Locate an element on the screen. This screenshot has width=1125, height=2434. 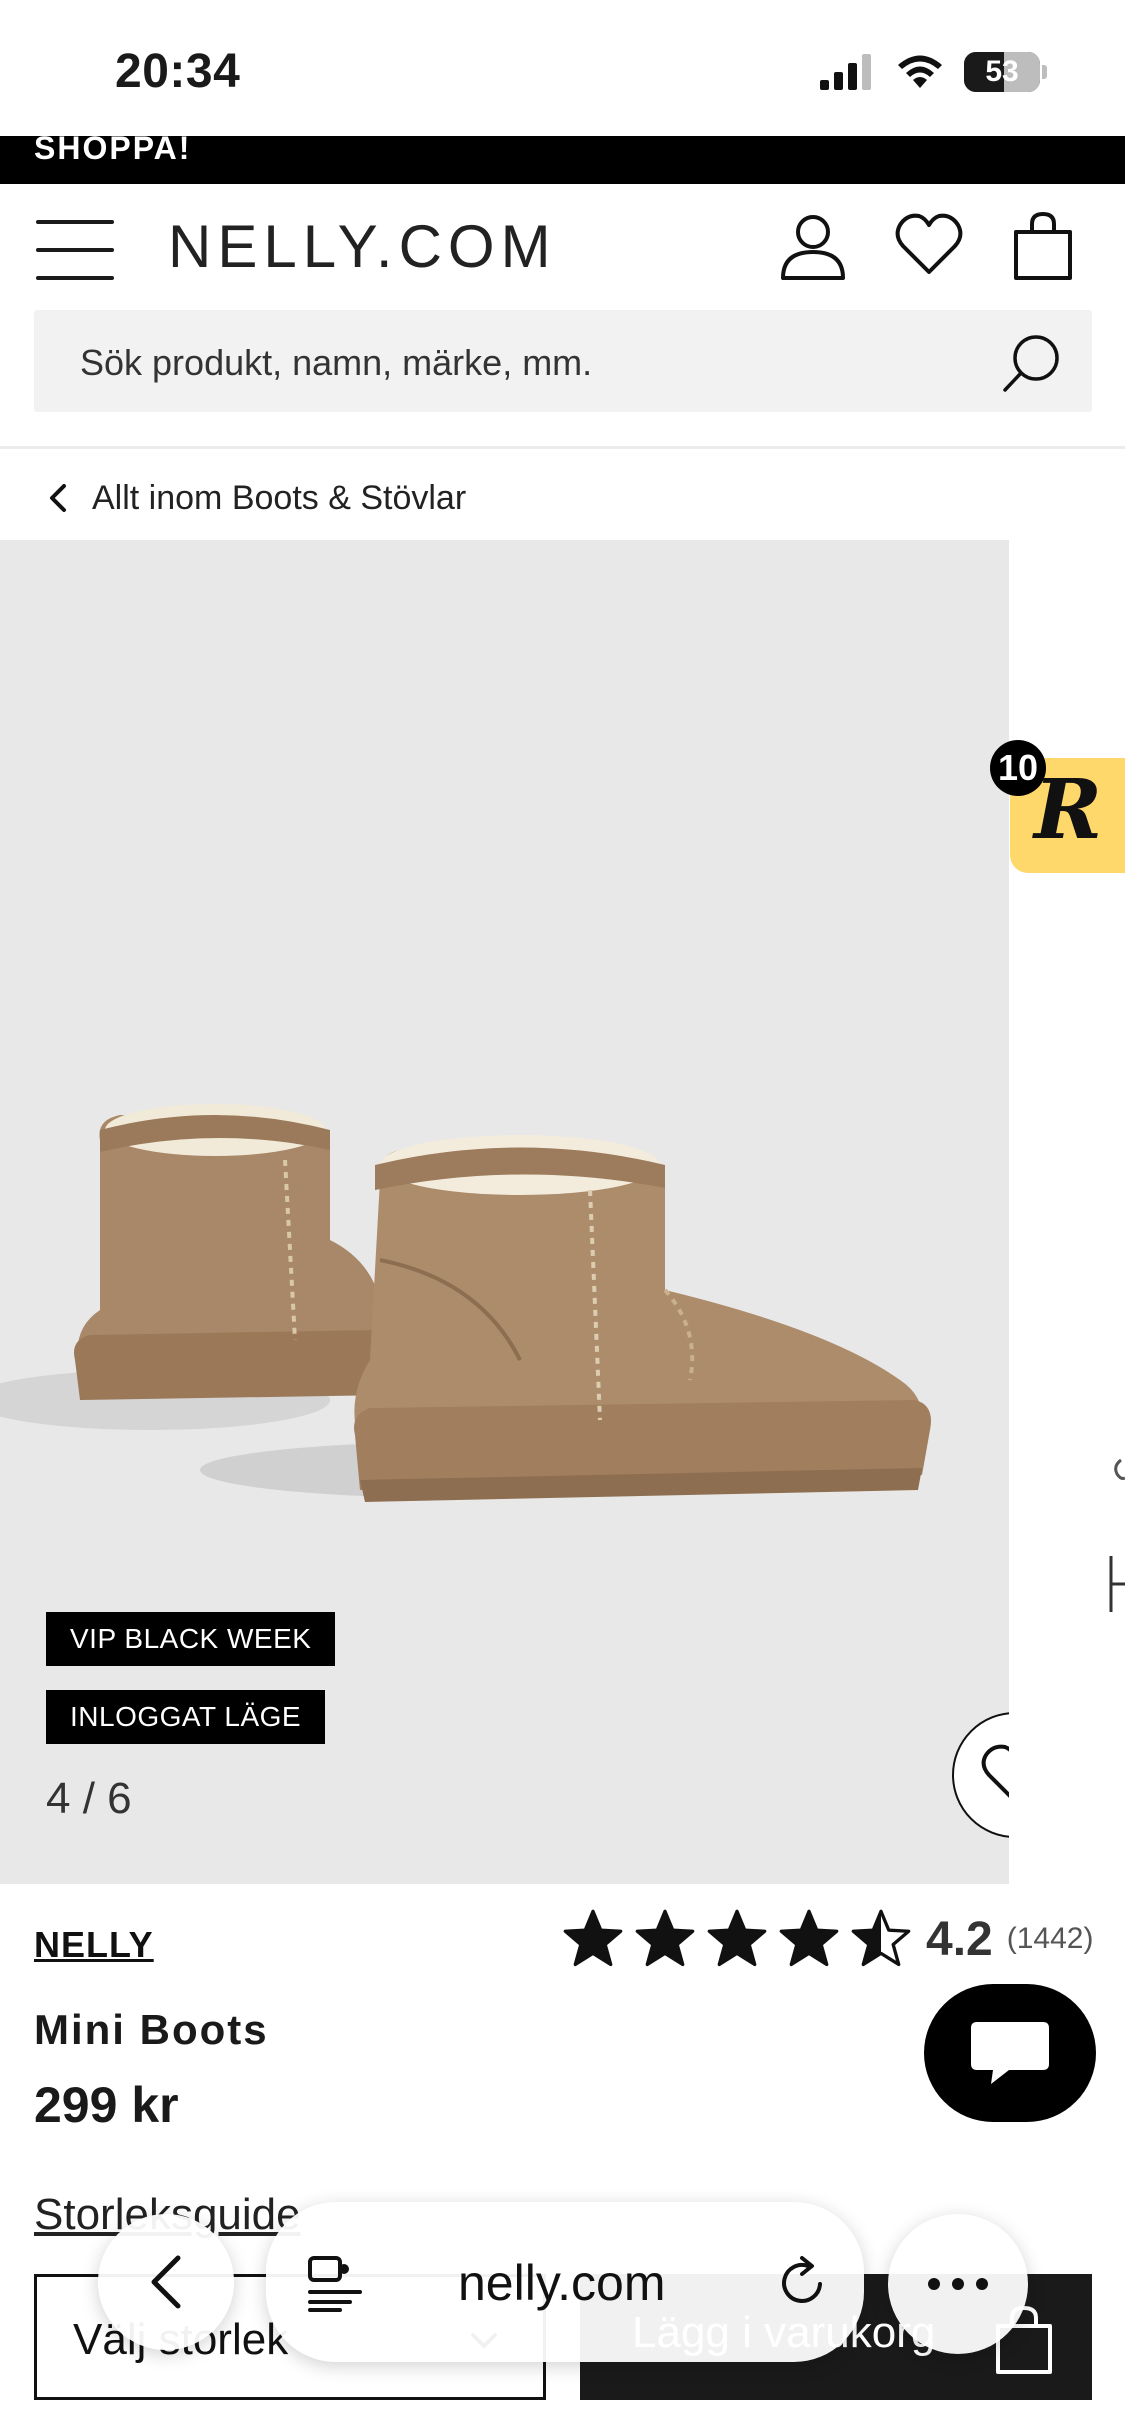
promo-badge-vip: VIP BLACK WEEK is located at coordinates (191, 1639).